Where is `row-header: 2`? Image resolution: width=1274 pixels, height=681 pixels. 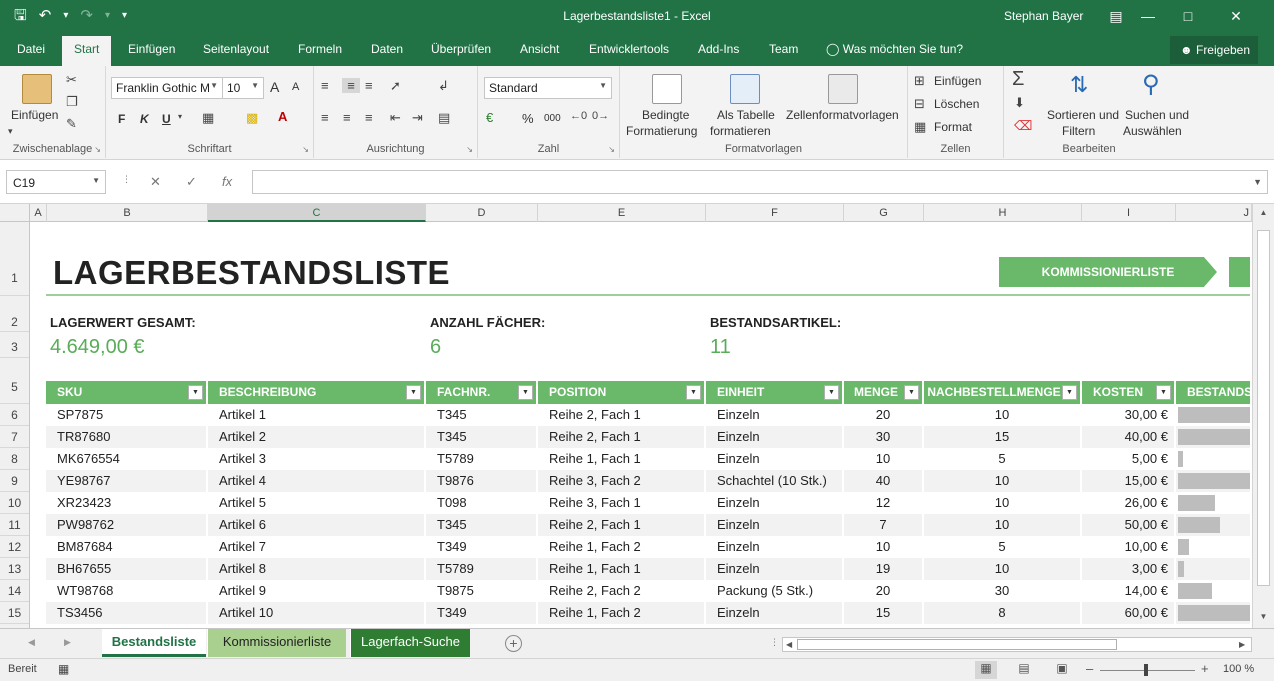 row-header: 2 is located at coordinates (14, 314).